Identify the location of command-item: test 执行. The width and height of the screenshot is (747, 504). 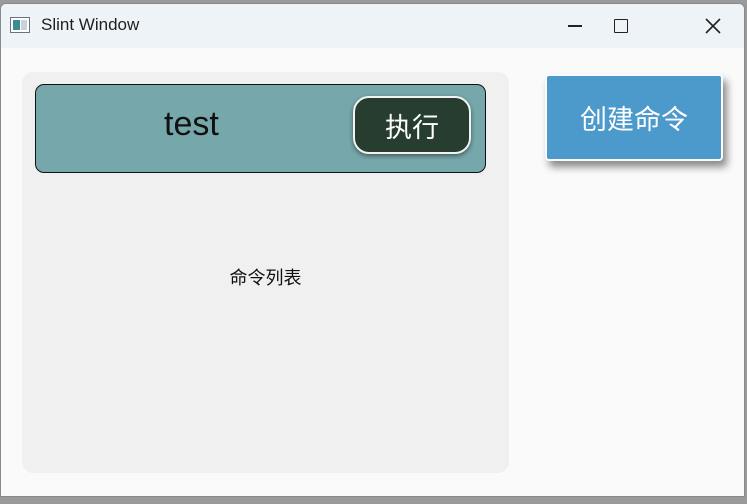
(260, 128).